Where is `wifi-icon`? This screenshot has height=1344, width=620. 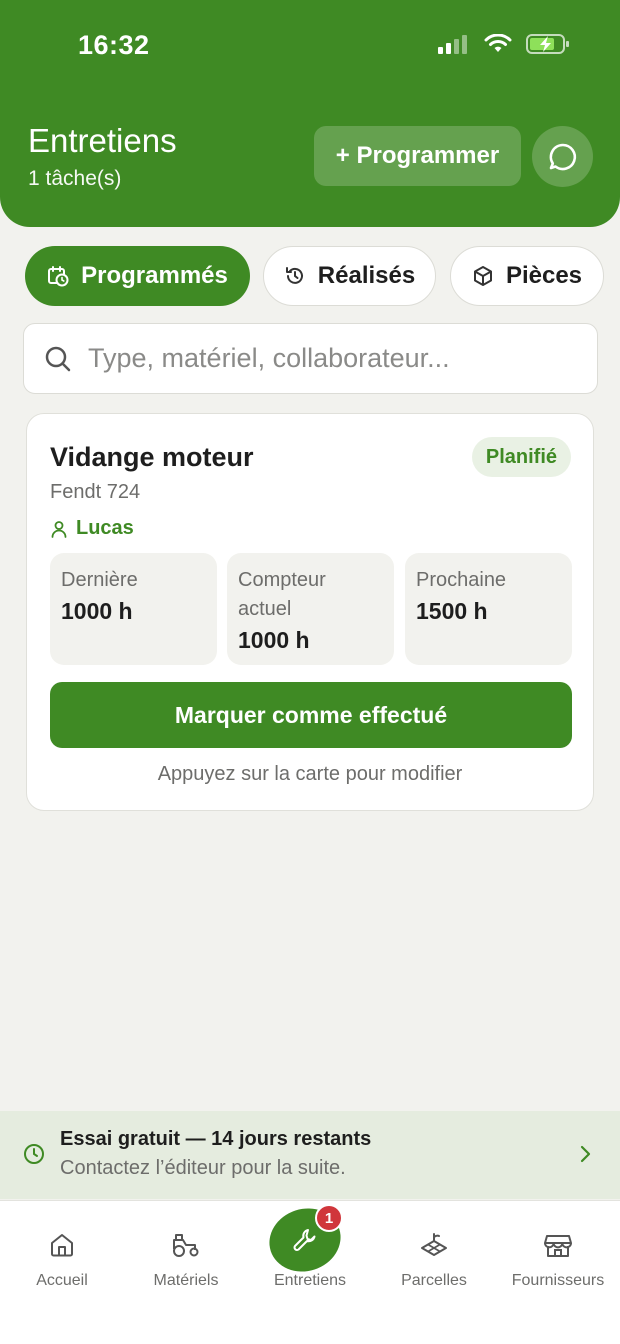
wifi-icon is located at coordinates (498, 43).